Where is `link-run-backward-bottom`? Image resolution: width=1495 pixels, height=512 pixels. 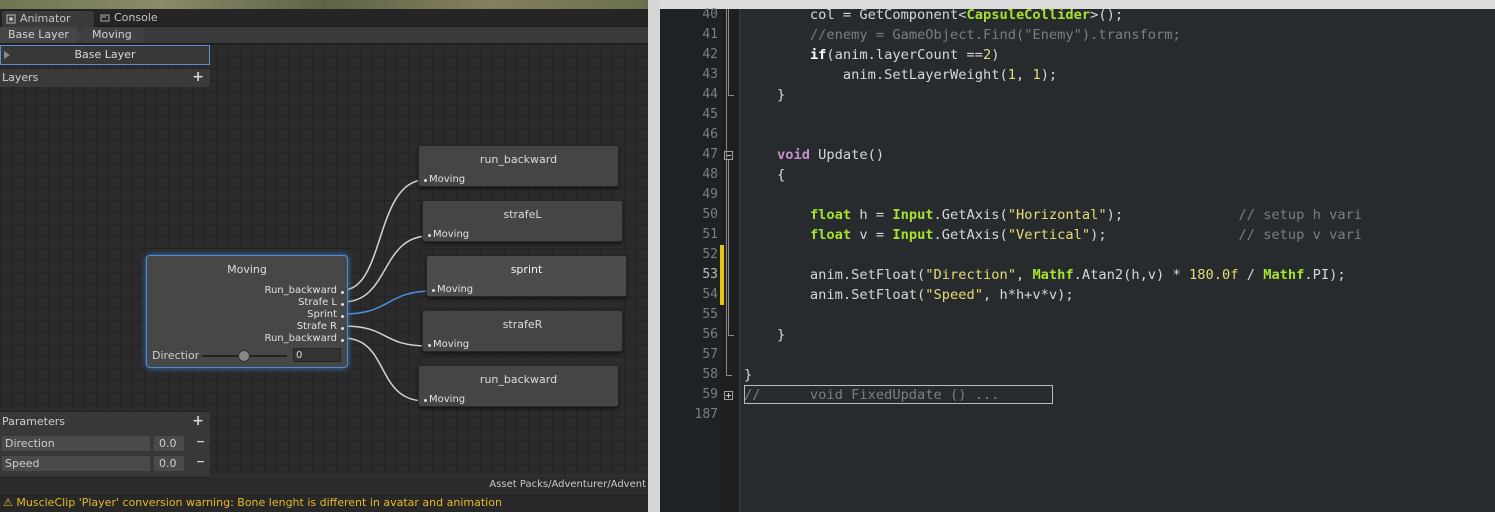 link-run-backward-bottom is located at coordinates (384, 369).